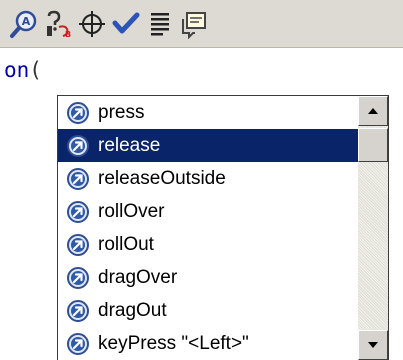 This screenshot has height=360, width=403. I want to click on code-hint-item: keyPress "<Left>", so click(208, 343).